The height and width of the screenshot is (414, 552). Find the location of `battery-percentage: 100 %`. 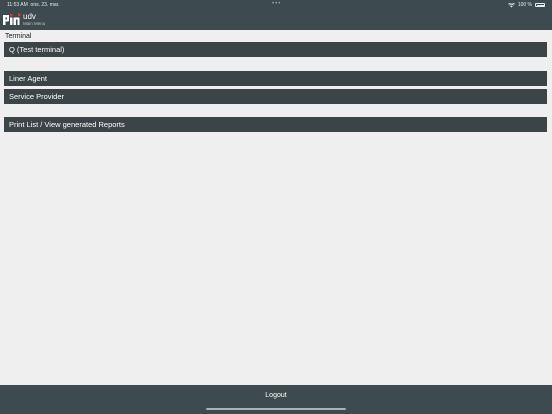

battery-percentage: 100 % is located at coordinates (524, 5).